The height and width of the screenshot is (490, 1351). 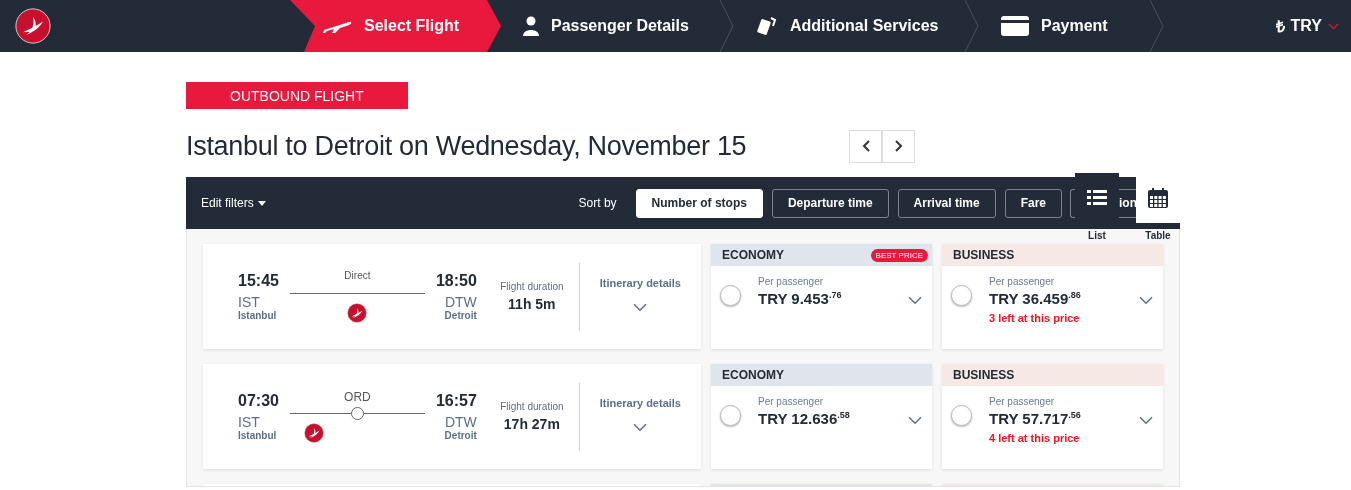 I want to click on outbound-flight-label: OUTBOUND FLIGHT, so click(x=297, y=95).